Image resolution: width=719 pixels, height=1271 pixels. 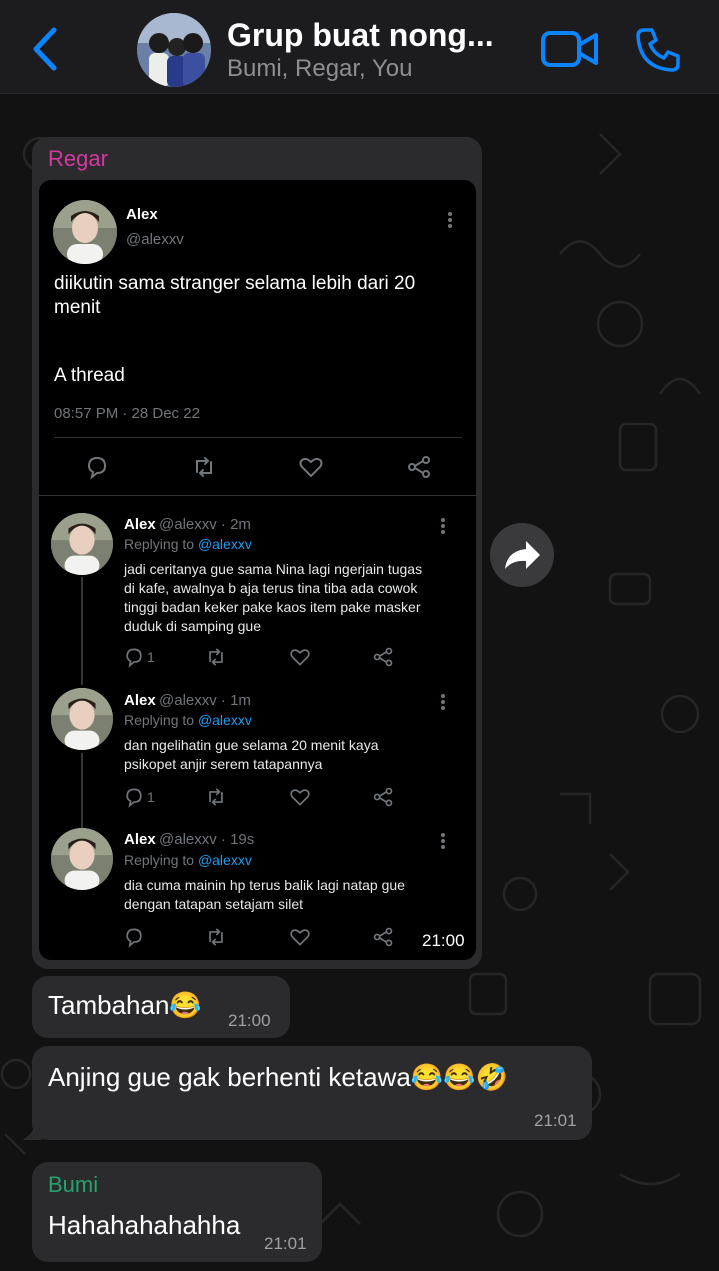 What do you see at coordinates (89, 375) in the screenshot?
I see `tweet-thread-label: A thread` at bounding box center [89, 375].